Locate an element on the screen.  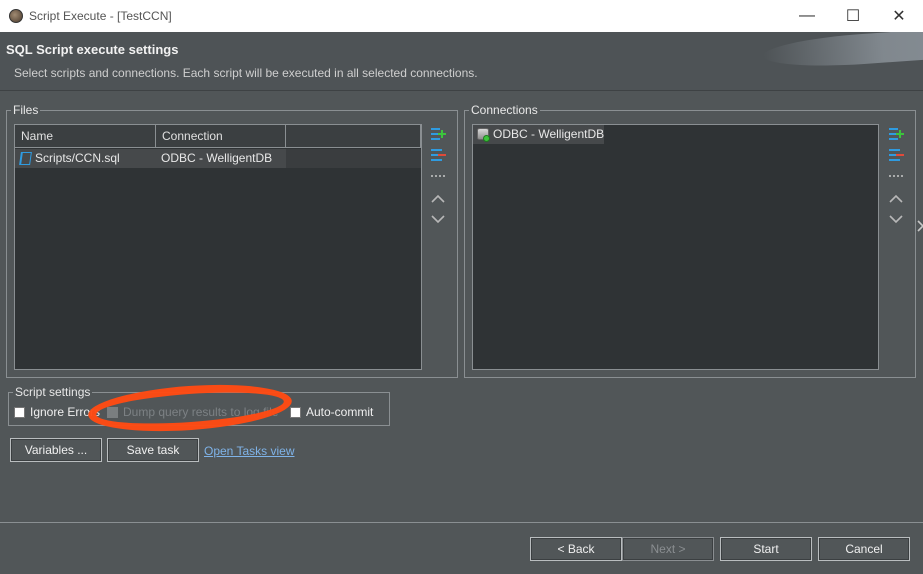
file-name-cell: Scripts/CCN.sql is located at coordinates (85, 158).